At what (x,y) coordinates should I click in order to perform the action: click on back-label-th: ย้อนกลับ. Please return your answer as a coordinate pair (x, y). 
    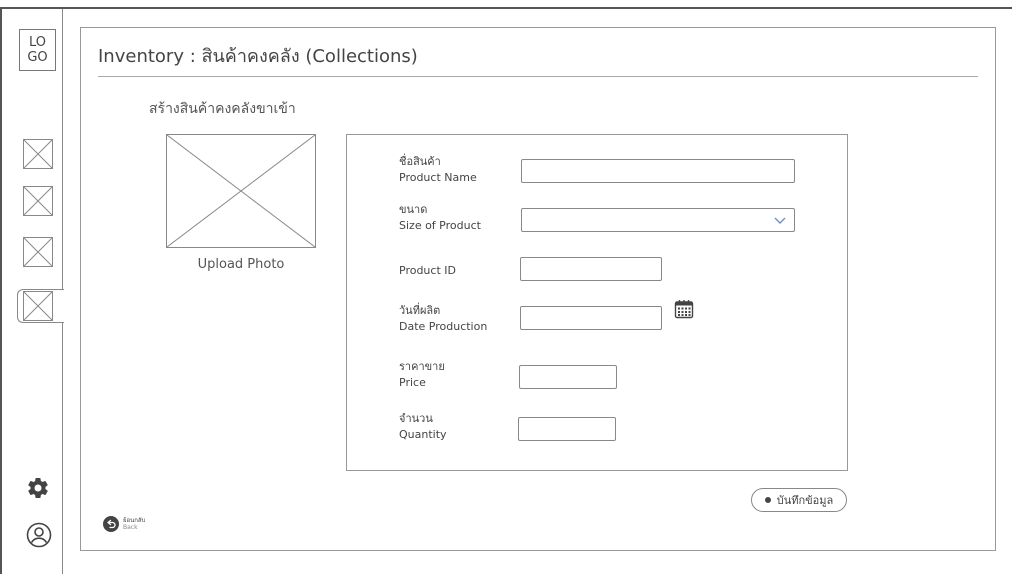
    Looking at the image, I should click on (134, 520).